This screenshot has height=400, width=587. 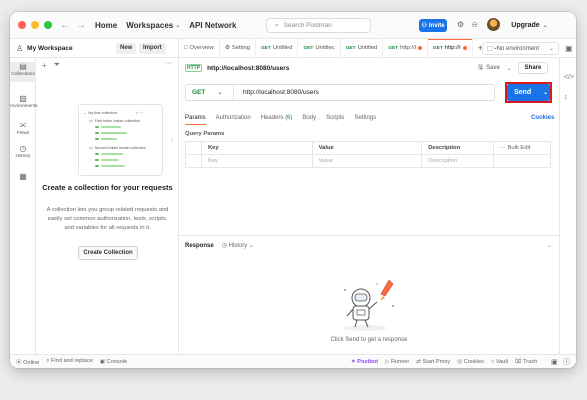 I want to click on workspace-name: My Workspace, so click(x=49, y=48).